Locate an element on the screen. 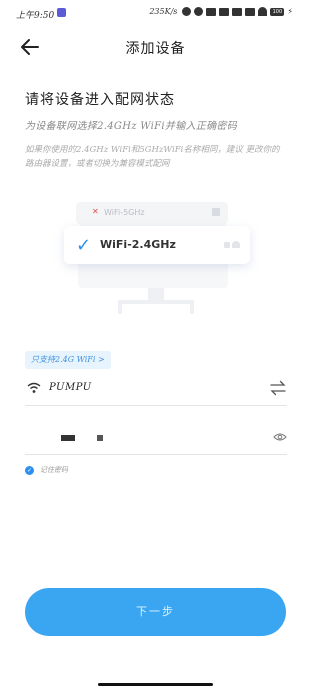 The height and width of the screenshot is (691, 320). page-title: 添加设备 is located at coordinates (155, 49).